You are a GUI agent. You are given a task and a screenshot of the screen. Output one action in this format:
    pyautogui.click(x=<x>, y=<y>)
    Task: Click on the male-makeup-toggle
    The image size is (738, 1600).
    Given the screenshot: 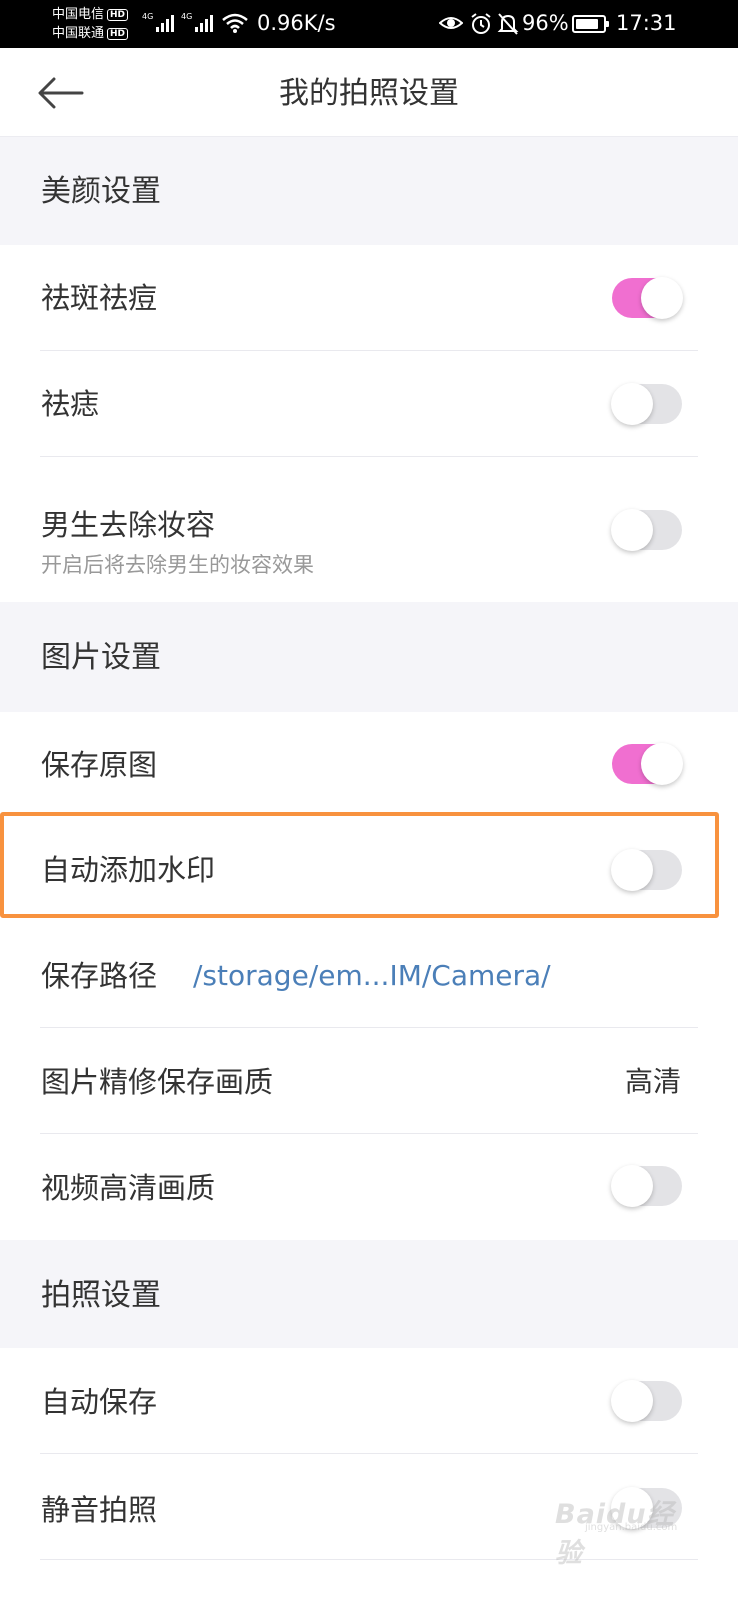 What is the action you would take?
    pyautogui.click(x=646, y=530)
    